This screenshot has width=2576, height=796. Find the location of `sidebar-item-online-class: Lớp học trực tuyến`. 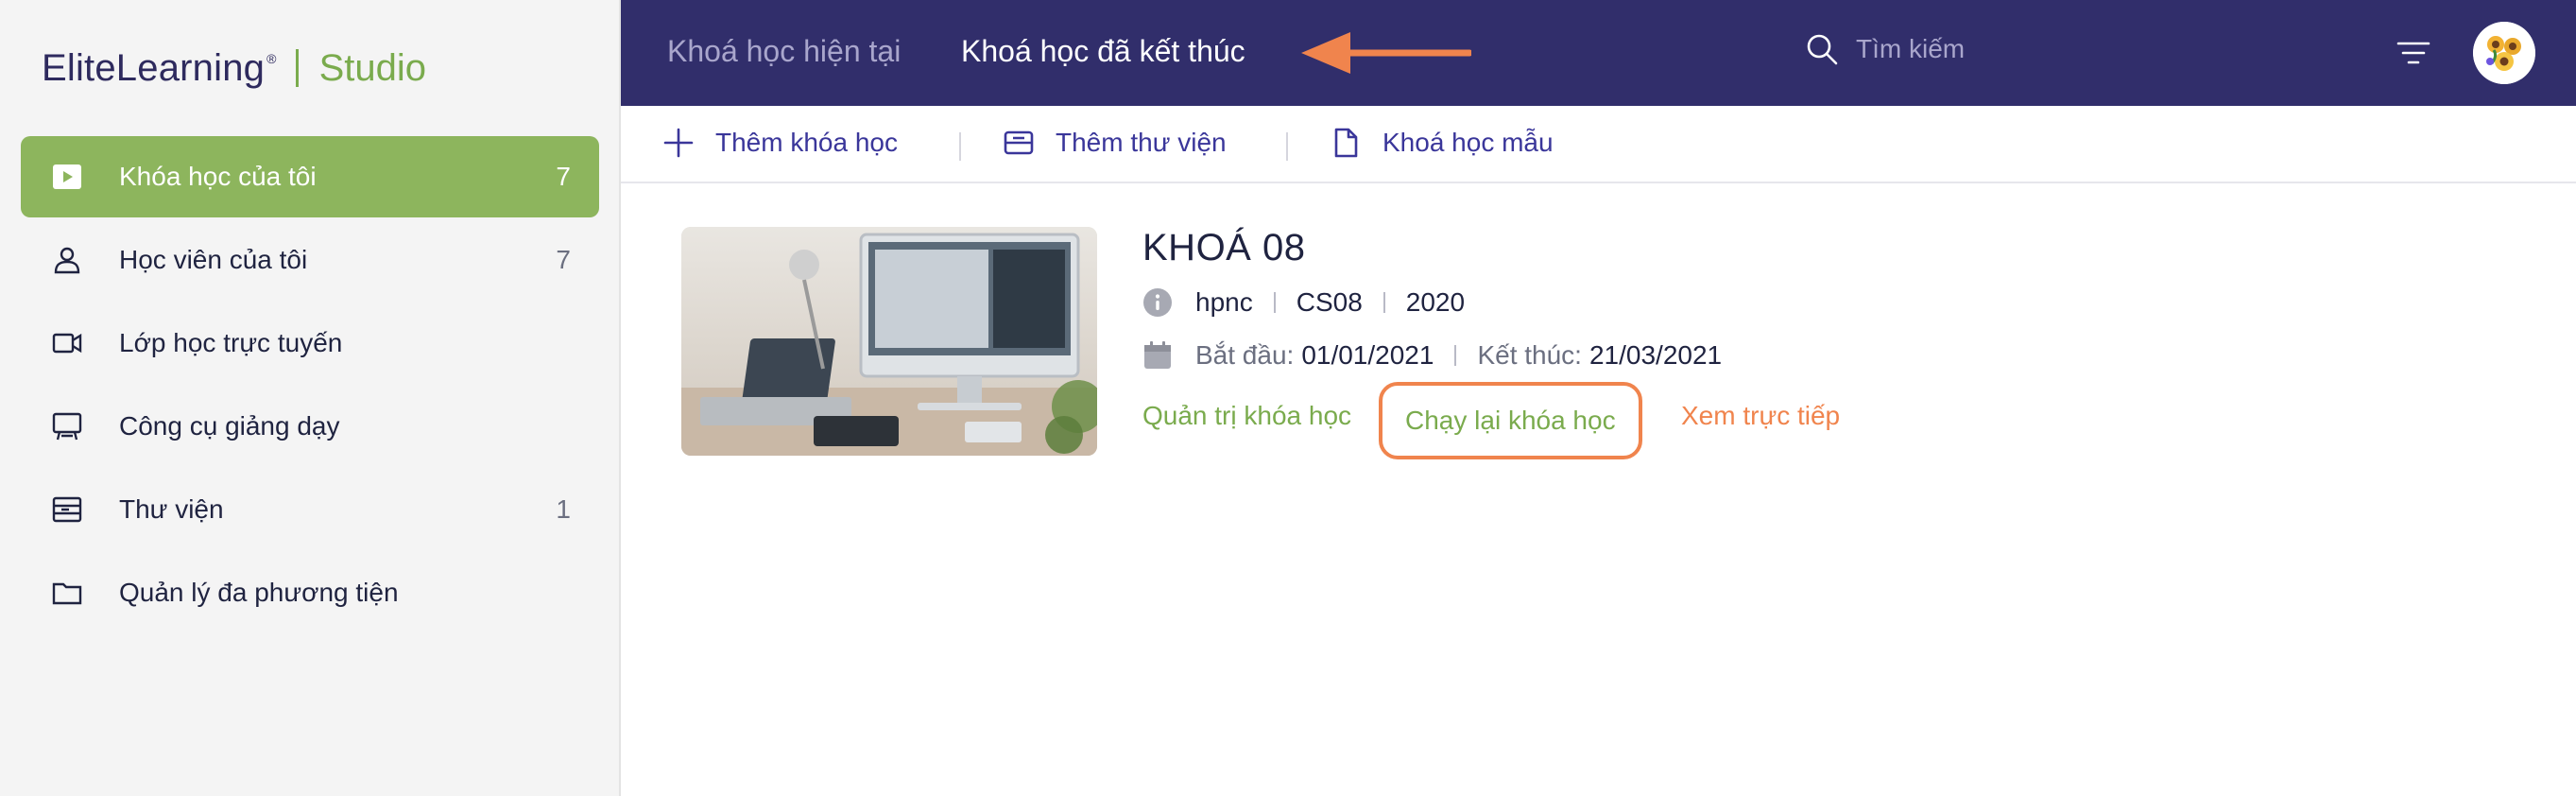

sidebar-item-online-class: Lớp học trực tuyến is located at coordinates (310, 344).